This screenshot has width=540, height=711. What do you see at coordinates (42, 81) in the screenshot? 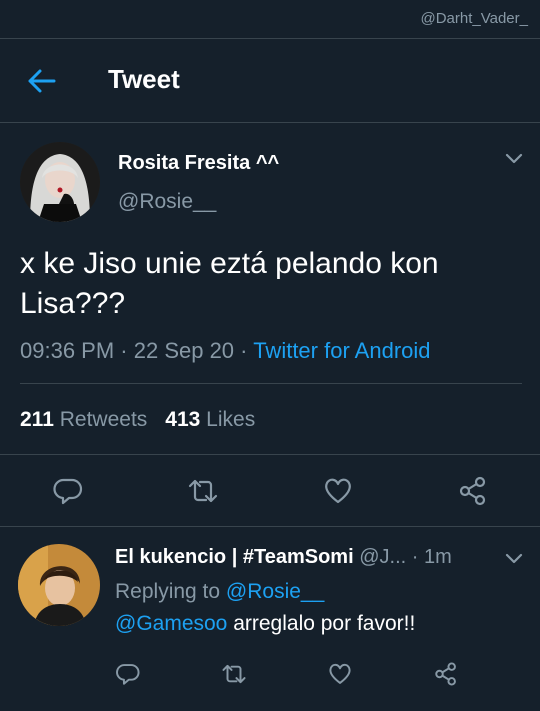
I see `back-arrow-icon` at bounding box center [42, 81].